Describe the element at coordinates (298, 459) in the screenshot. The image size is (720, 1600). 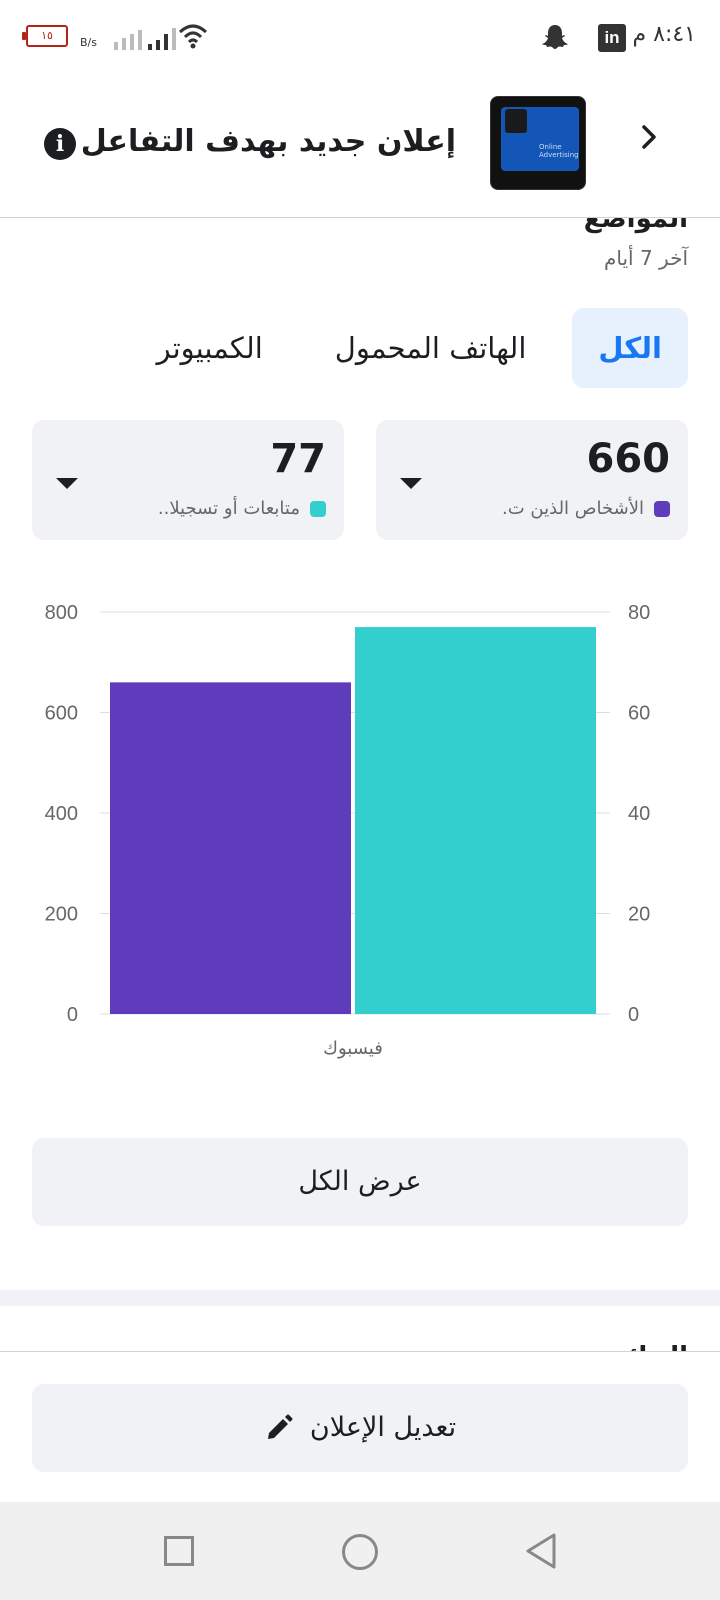
I see `metric-value: 77` at that location.